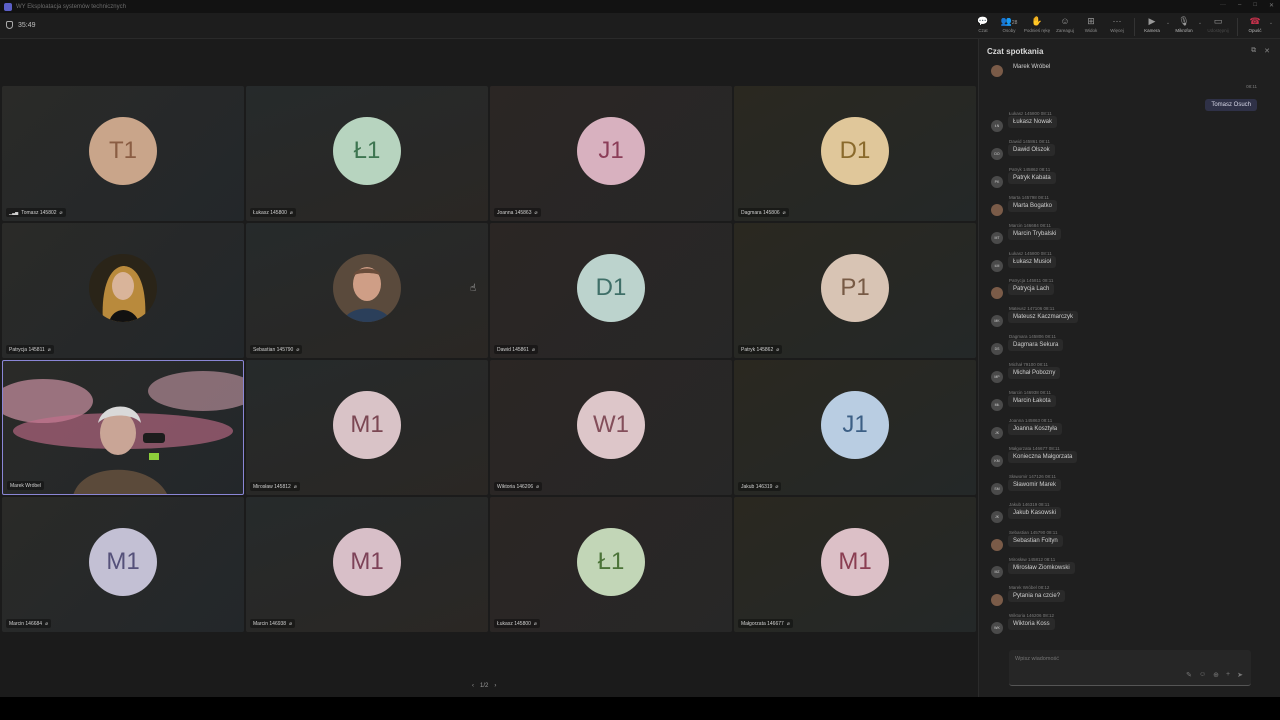  What do you see at coordinates (611, 427) in the screenshot?
I see `participant-tile: W1 Wiktoria 146206 ⌀` at bounding box center [611, 427].